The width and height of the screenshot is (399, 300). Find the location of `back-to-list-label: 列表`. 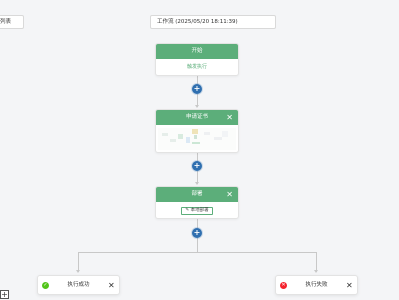

back-to-list-label: 列表 is located at coordinates (6, 22).